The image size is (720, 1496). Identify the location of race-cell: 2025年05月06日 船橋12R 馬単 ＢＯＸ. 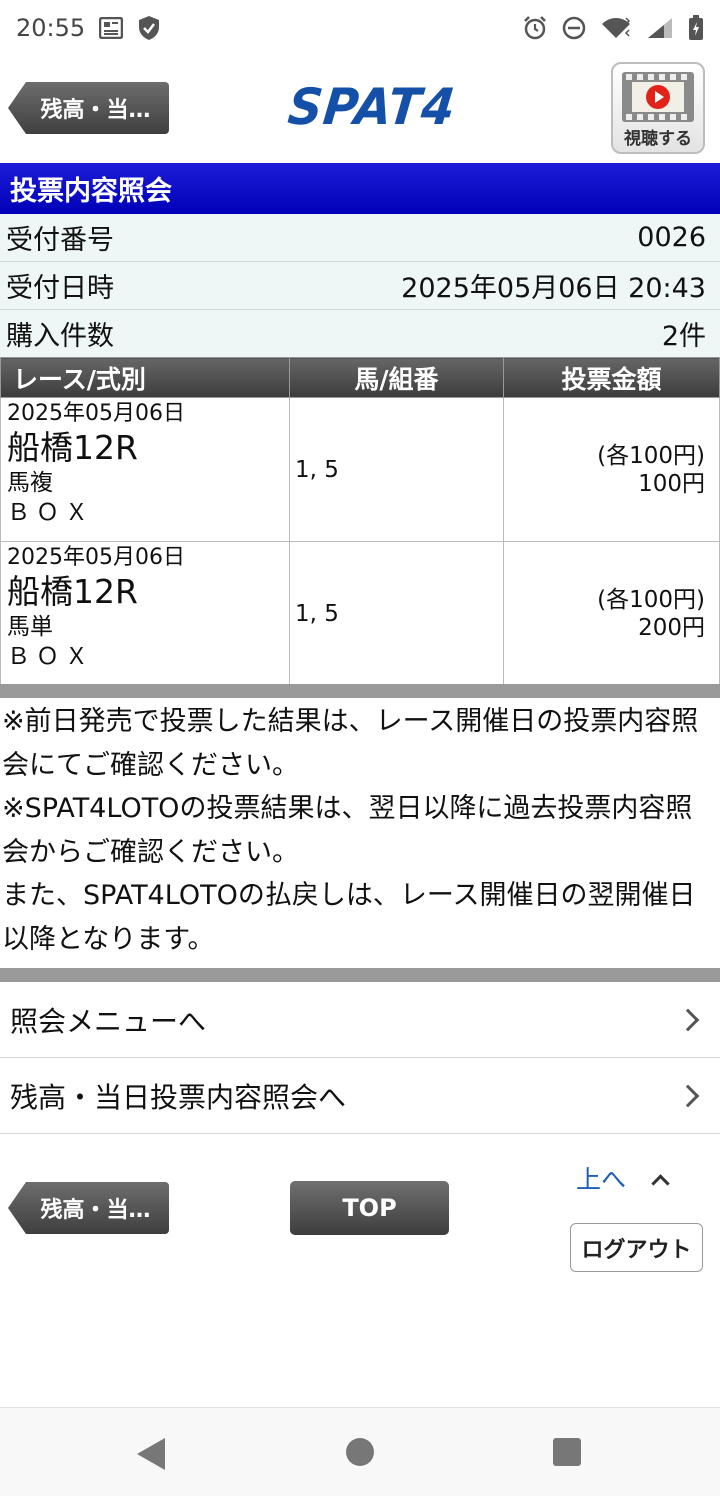
(145, 613).